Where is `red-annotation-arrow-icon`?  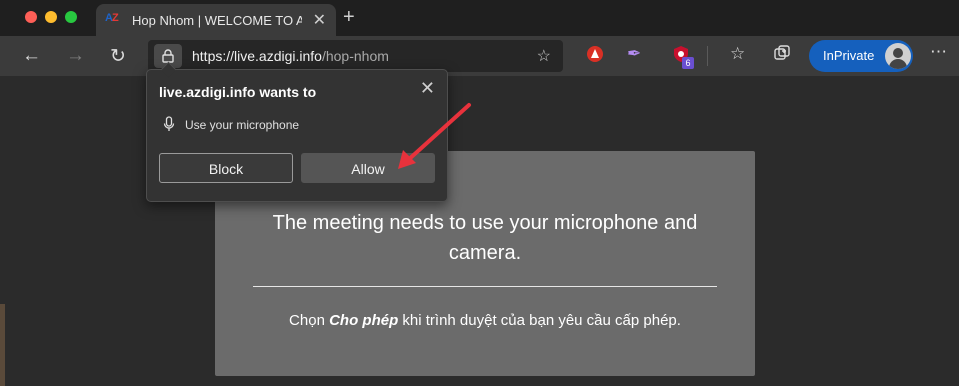 red-annotation-arrow-icon is located at coordinates (434, 136).